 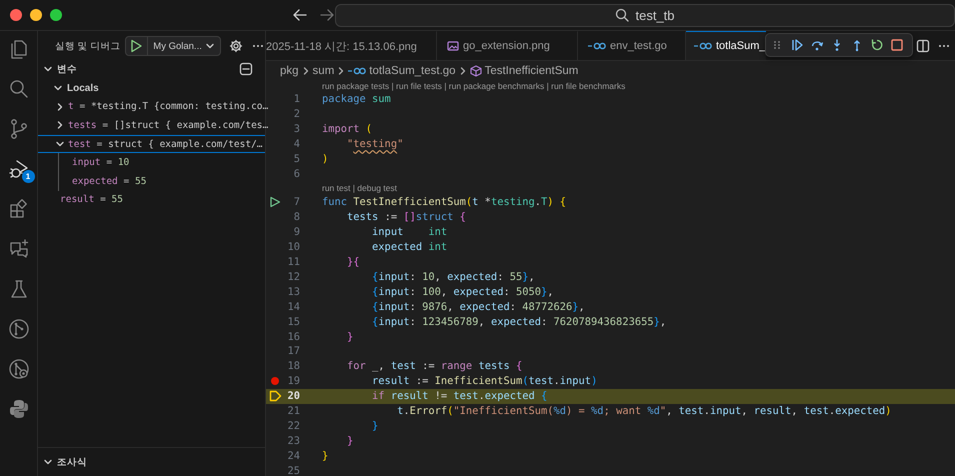 I want to click on line-number: 17, so click(x=293, y=351).